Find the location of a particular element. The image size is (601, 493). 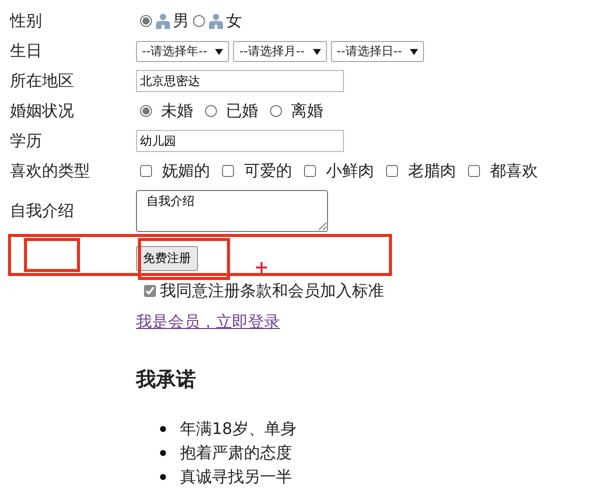

field-label: 所在地区 is located at coordinates (42, 81).